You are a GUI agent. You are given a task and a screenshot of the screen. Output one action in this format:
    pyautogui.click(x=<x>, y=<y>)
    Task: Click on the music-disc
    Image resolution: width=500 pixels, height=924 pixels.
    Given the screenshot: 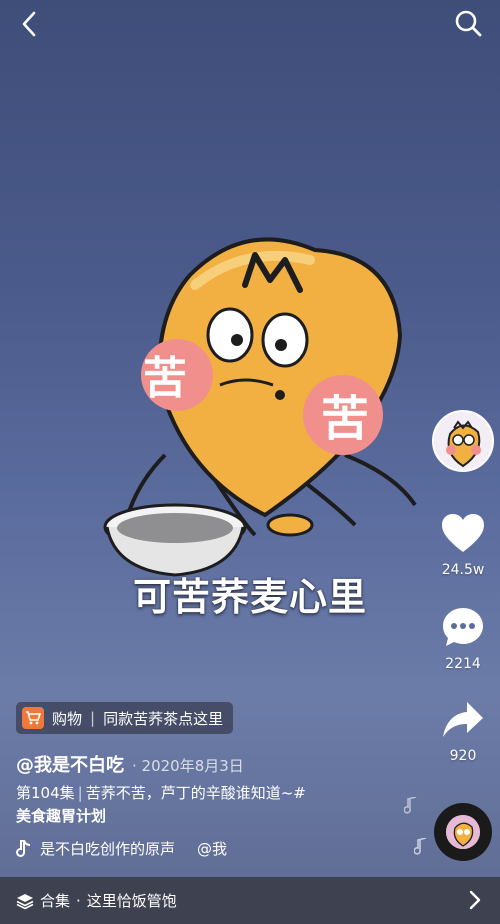 What is the action you would take?
    pyautogui.click(x=463, y=832)
    